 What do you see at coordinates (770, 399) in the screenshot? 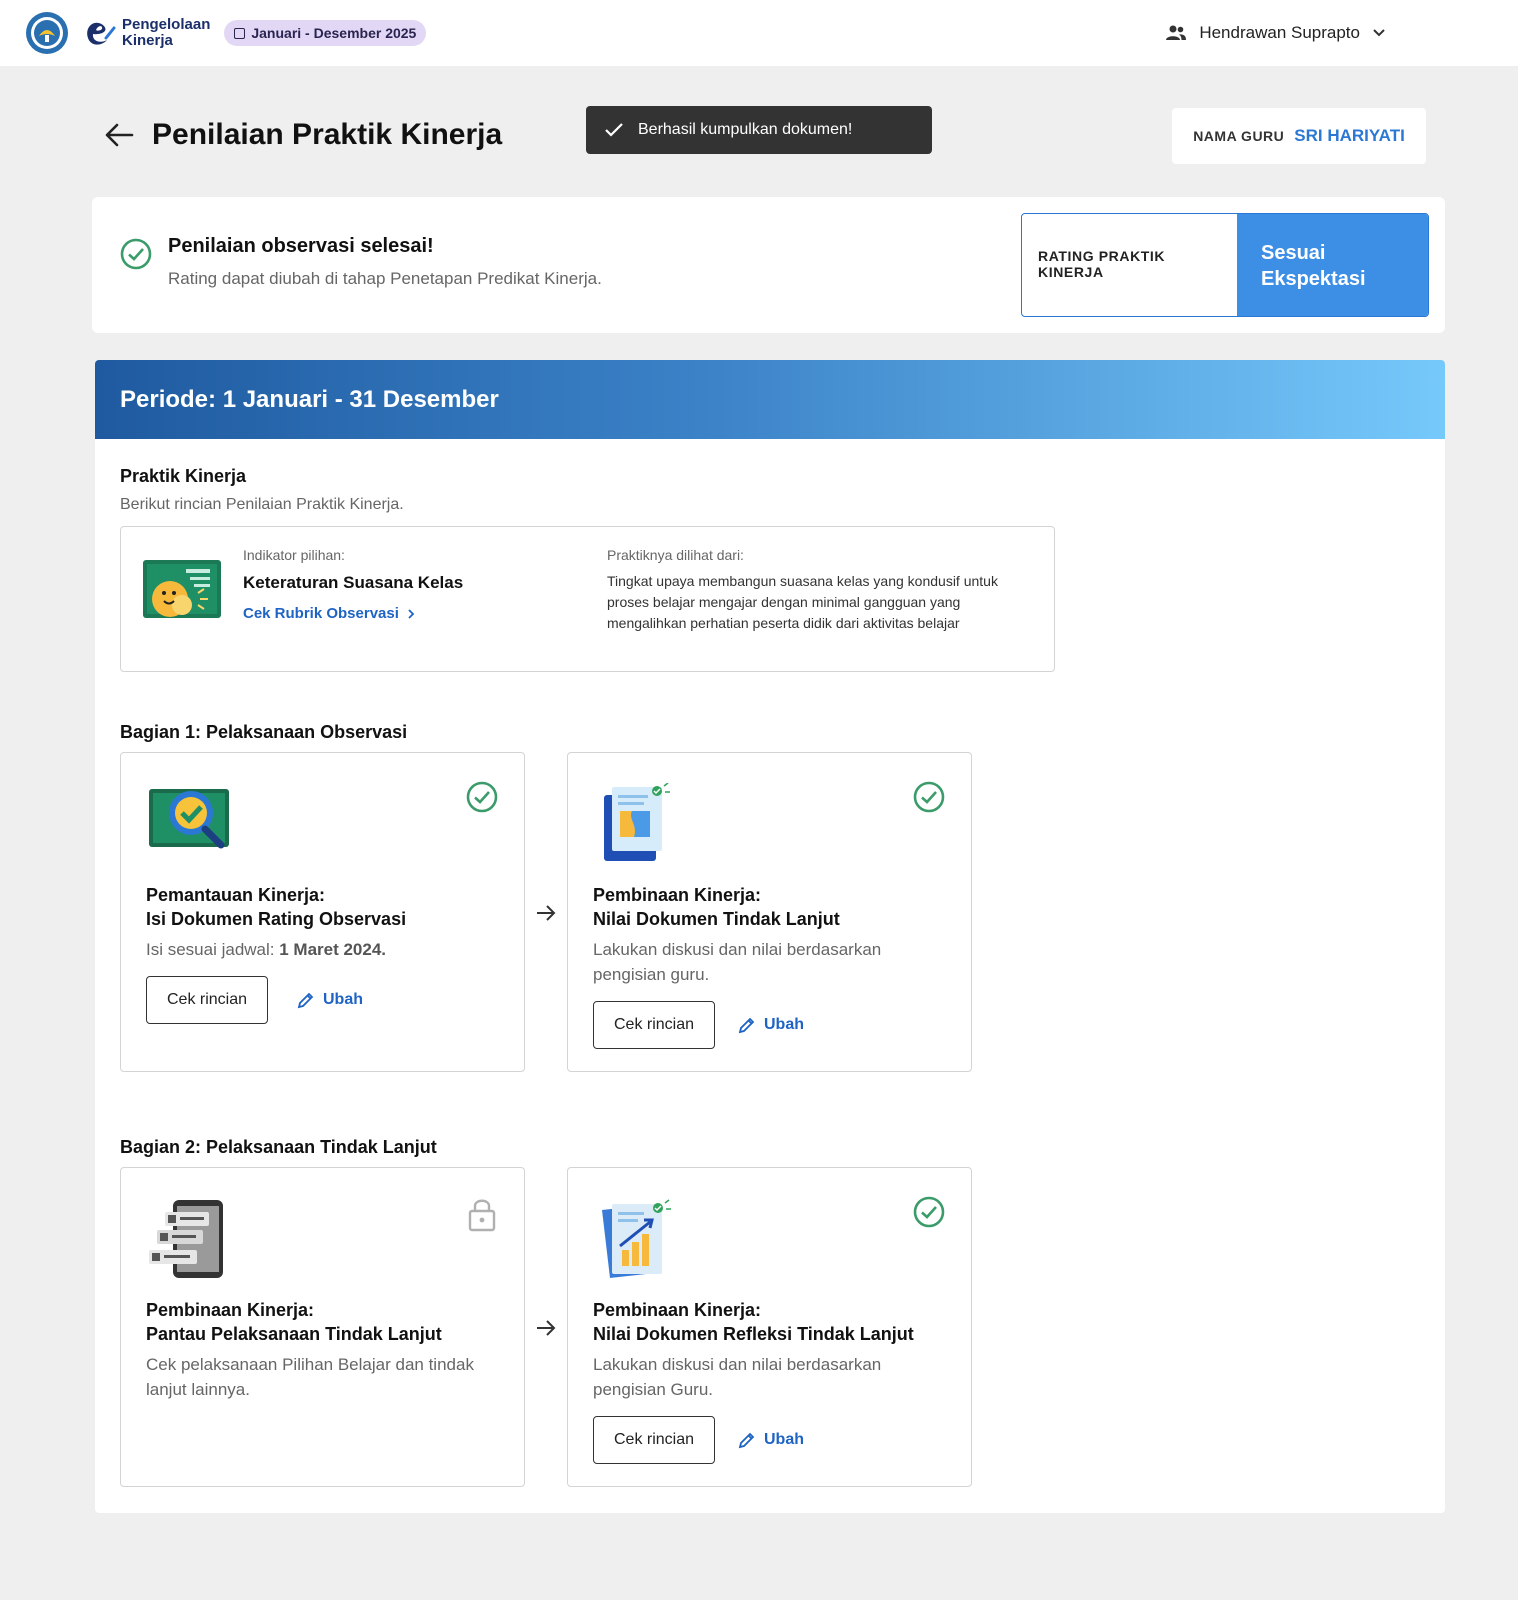
I see `period-banner: Periode: 1 Januari - 31 Desember` at bounding box center [770, 399].